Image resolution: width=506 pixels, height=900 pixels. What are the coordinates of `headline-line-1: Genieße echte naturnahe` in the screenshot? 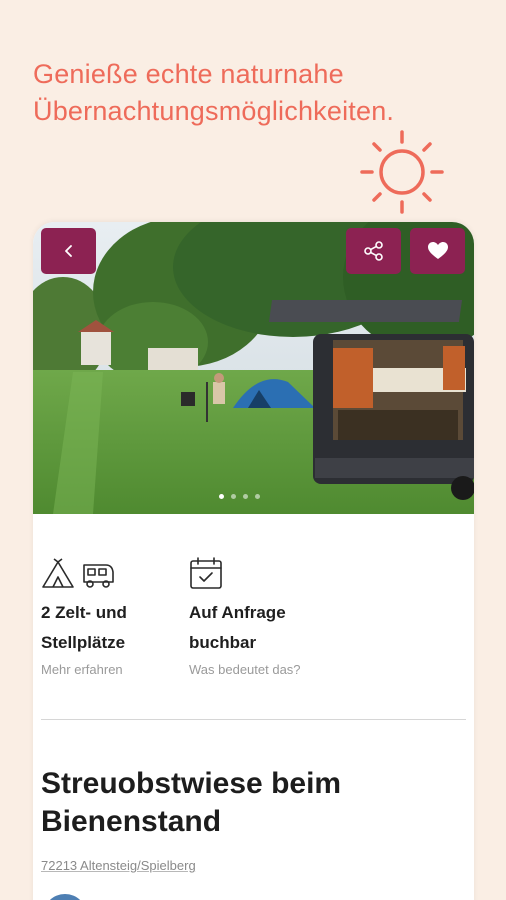 It's located at (188, 74).